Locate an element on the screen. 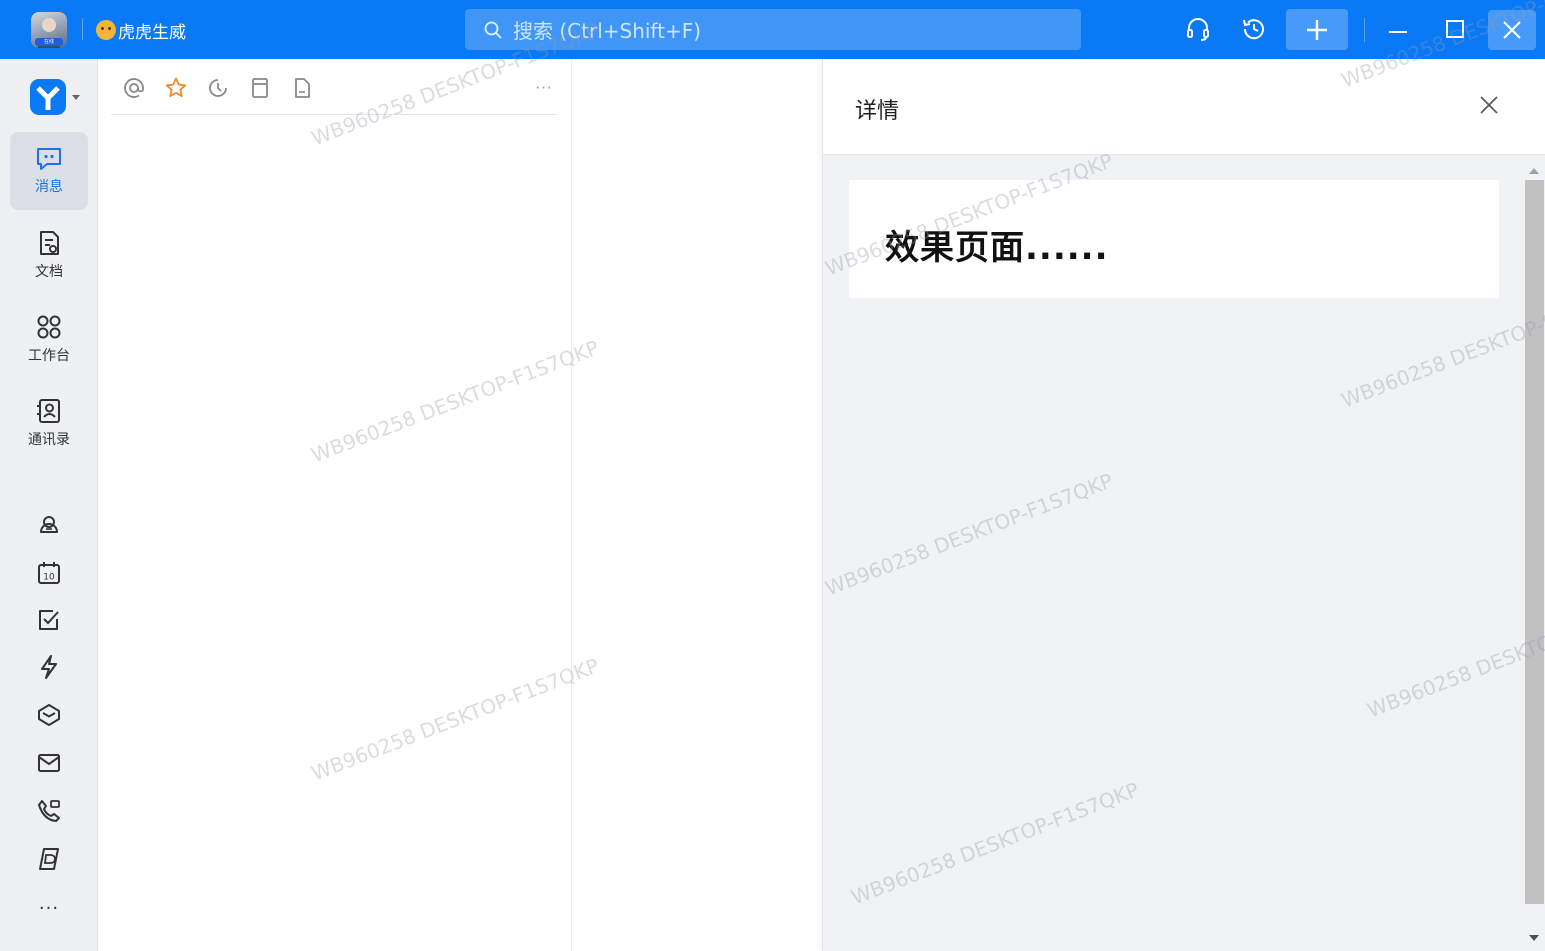 This screenshot has width=1545, height=951. search-input: 搜索 (Ctrl+Shift+F) is located at coordinates (773, 29).